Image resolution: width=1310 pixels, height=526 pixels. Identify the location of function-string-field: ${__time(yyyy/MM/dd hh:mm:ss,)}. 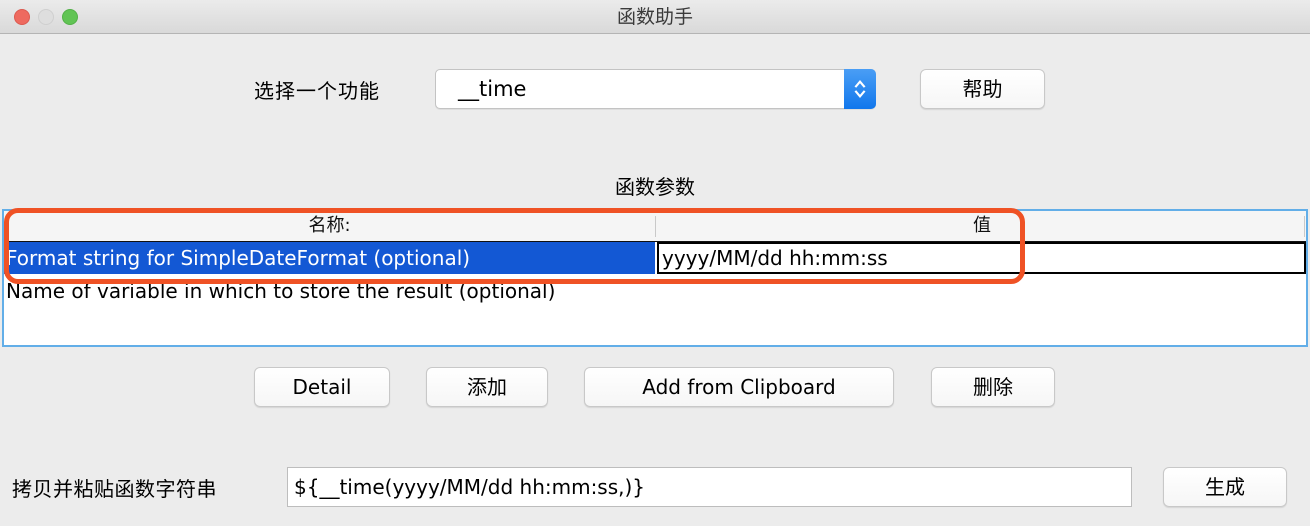
(709, 487).